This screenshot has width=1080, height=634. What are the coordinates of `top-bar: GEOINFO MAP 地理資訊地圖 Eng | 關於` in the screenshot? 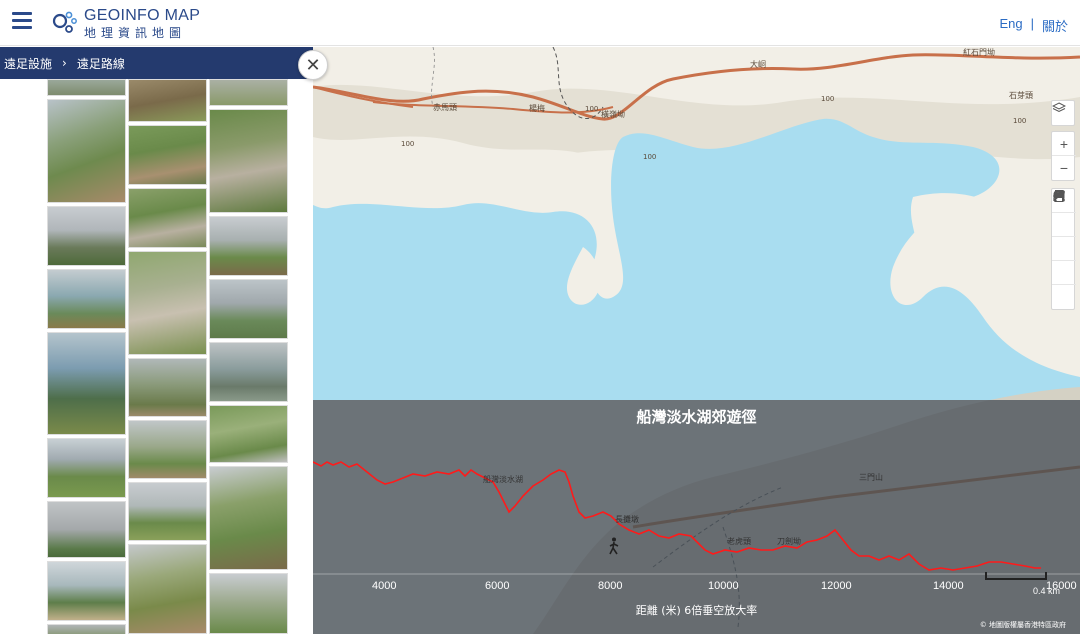 It's located at (540, 23).